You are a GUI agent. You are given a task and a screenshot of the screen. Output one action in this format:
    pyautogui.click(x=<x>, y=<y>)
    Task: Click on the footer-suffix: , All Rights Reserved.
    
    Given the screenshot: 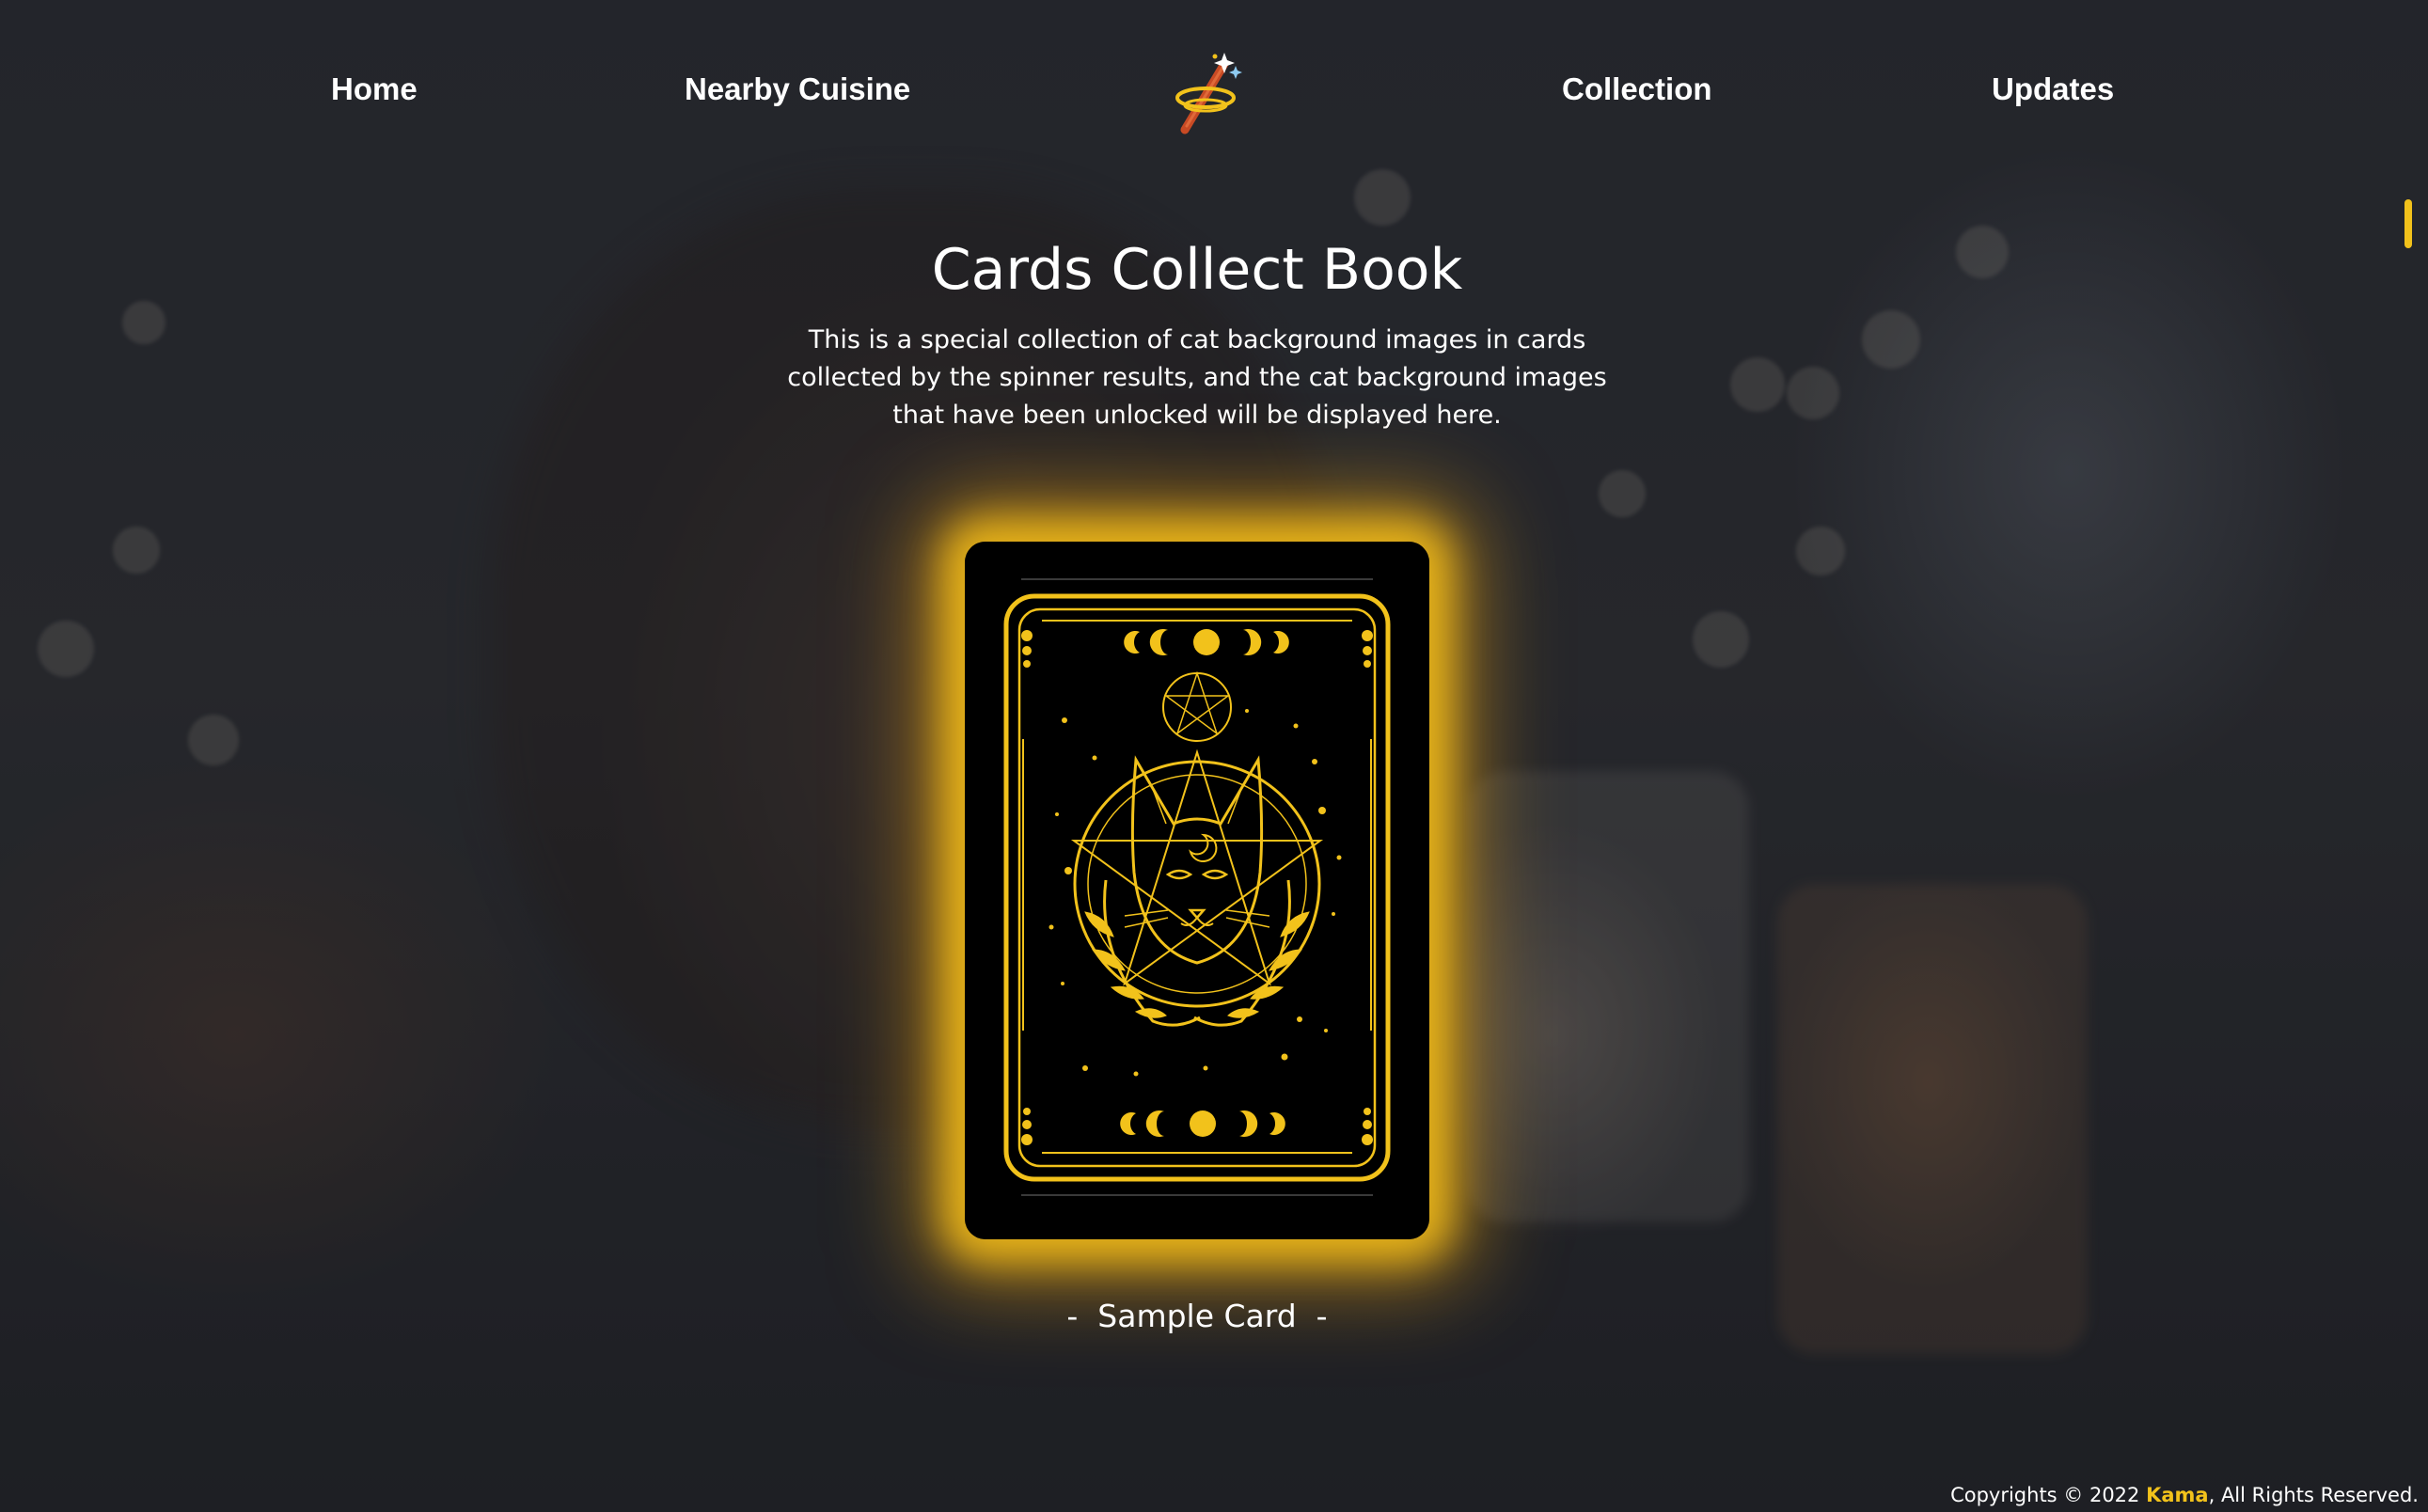 What is the action you would take?
    pyautogui.click(x=2313, y=1495)
    